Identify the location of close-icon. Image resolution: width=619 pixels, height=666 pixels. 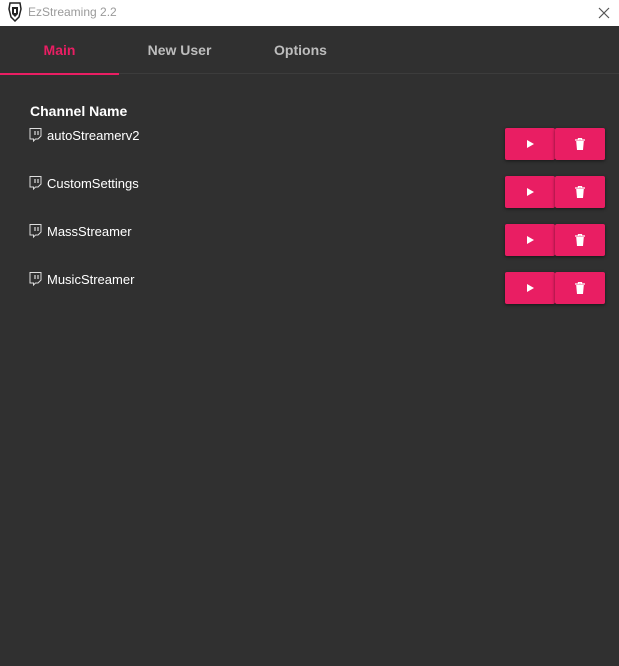
(604, 13).